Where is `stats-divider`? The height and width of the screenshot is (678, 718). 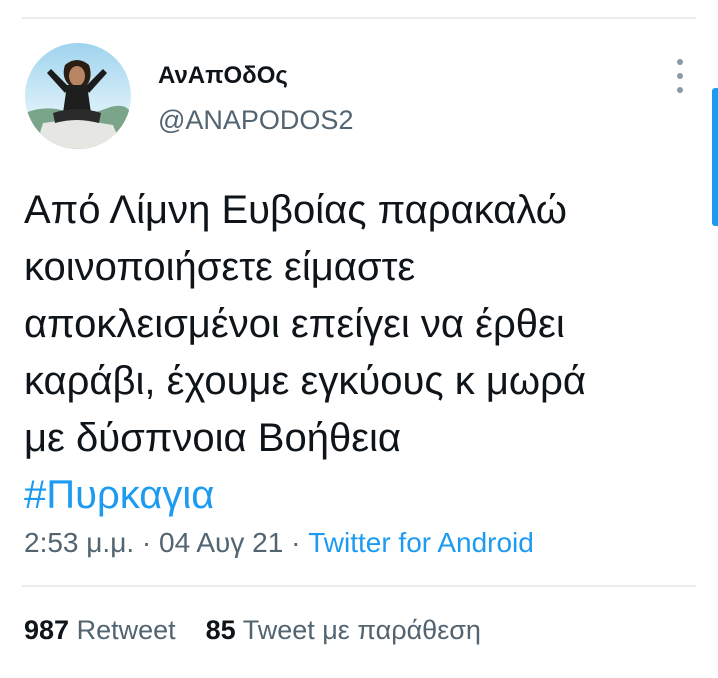
stats-divider is located at coordinates (359, 586).